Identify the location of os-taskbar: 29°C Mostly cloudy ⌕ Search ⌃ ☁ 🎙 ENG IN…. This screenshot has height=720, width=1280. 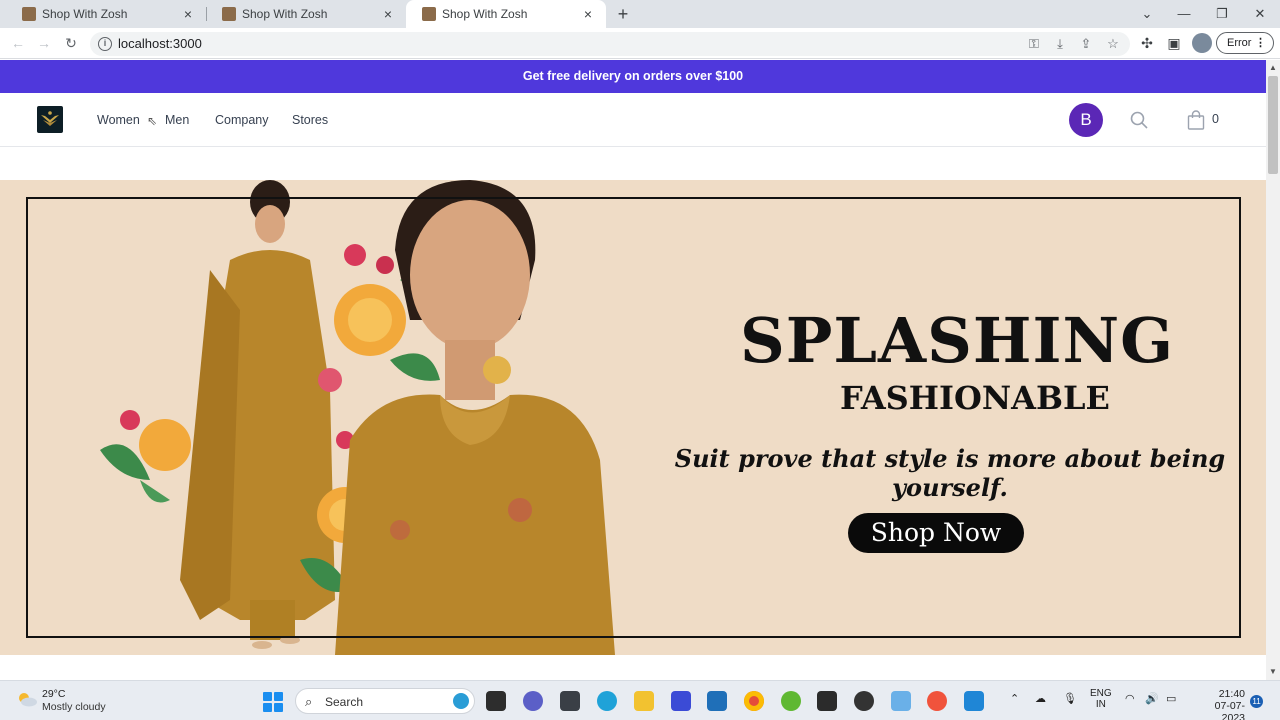
(640, 700).